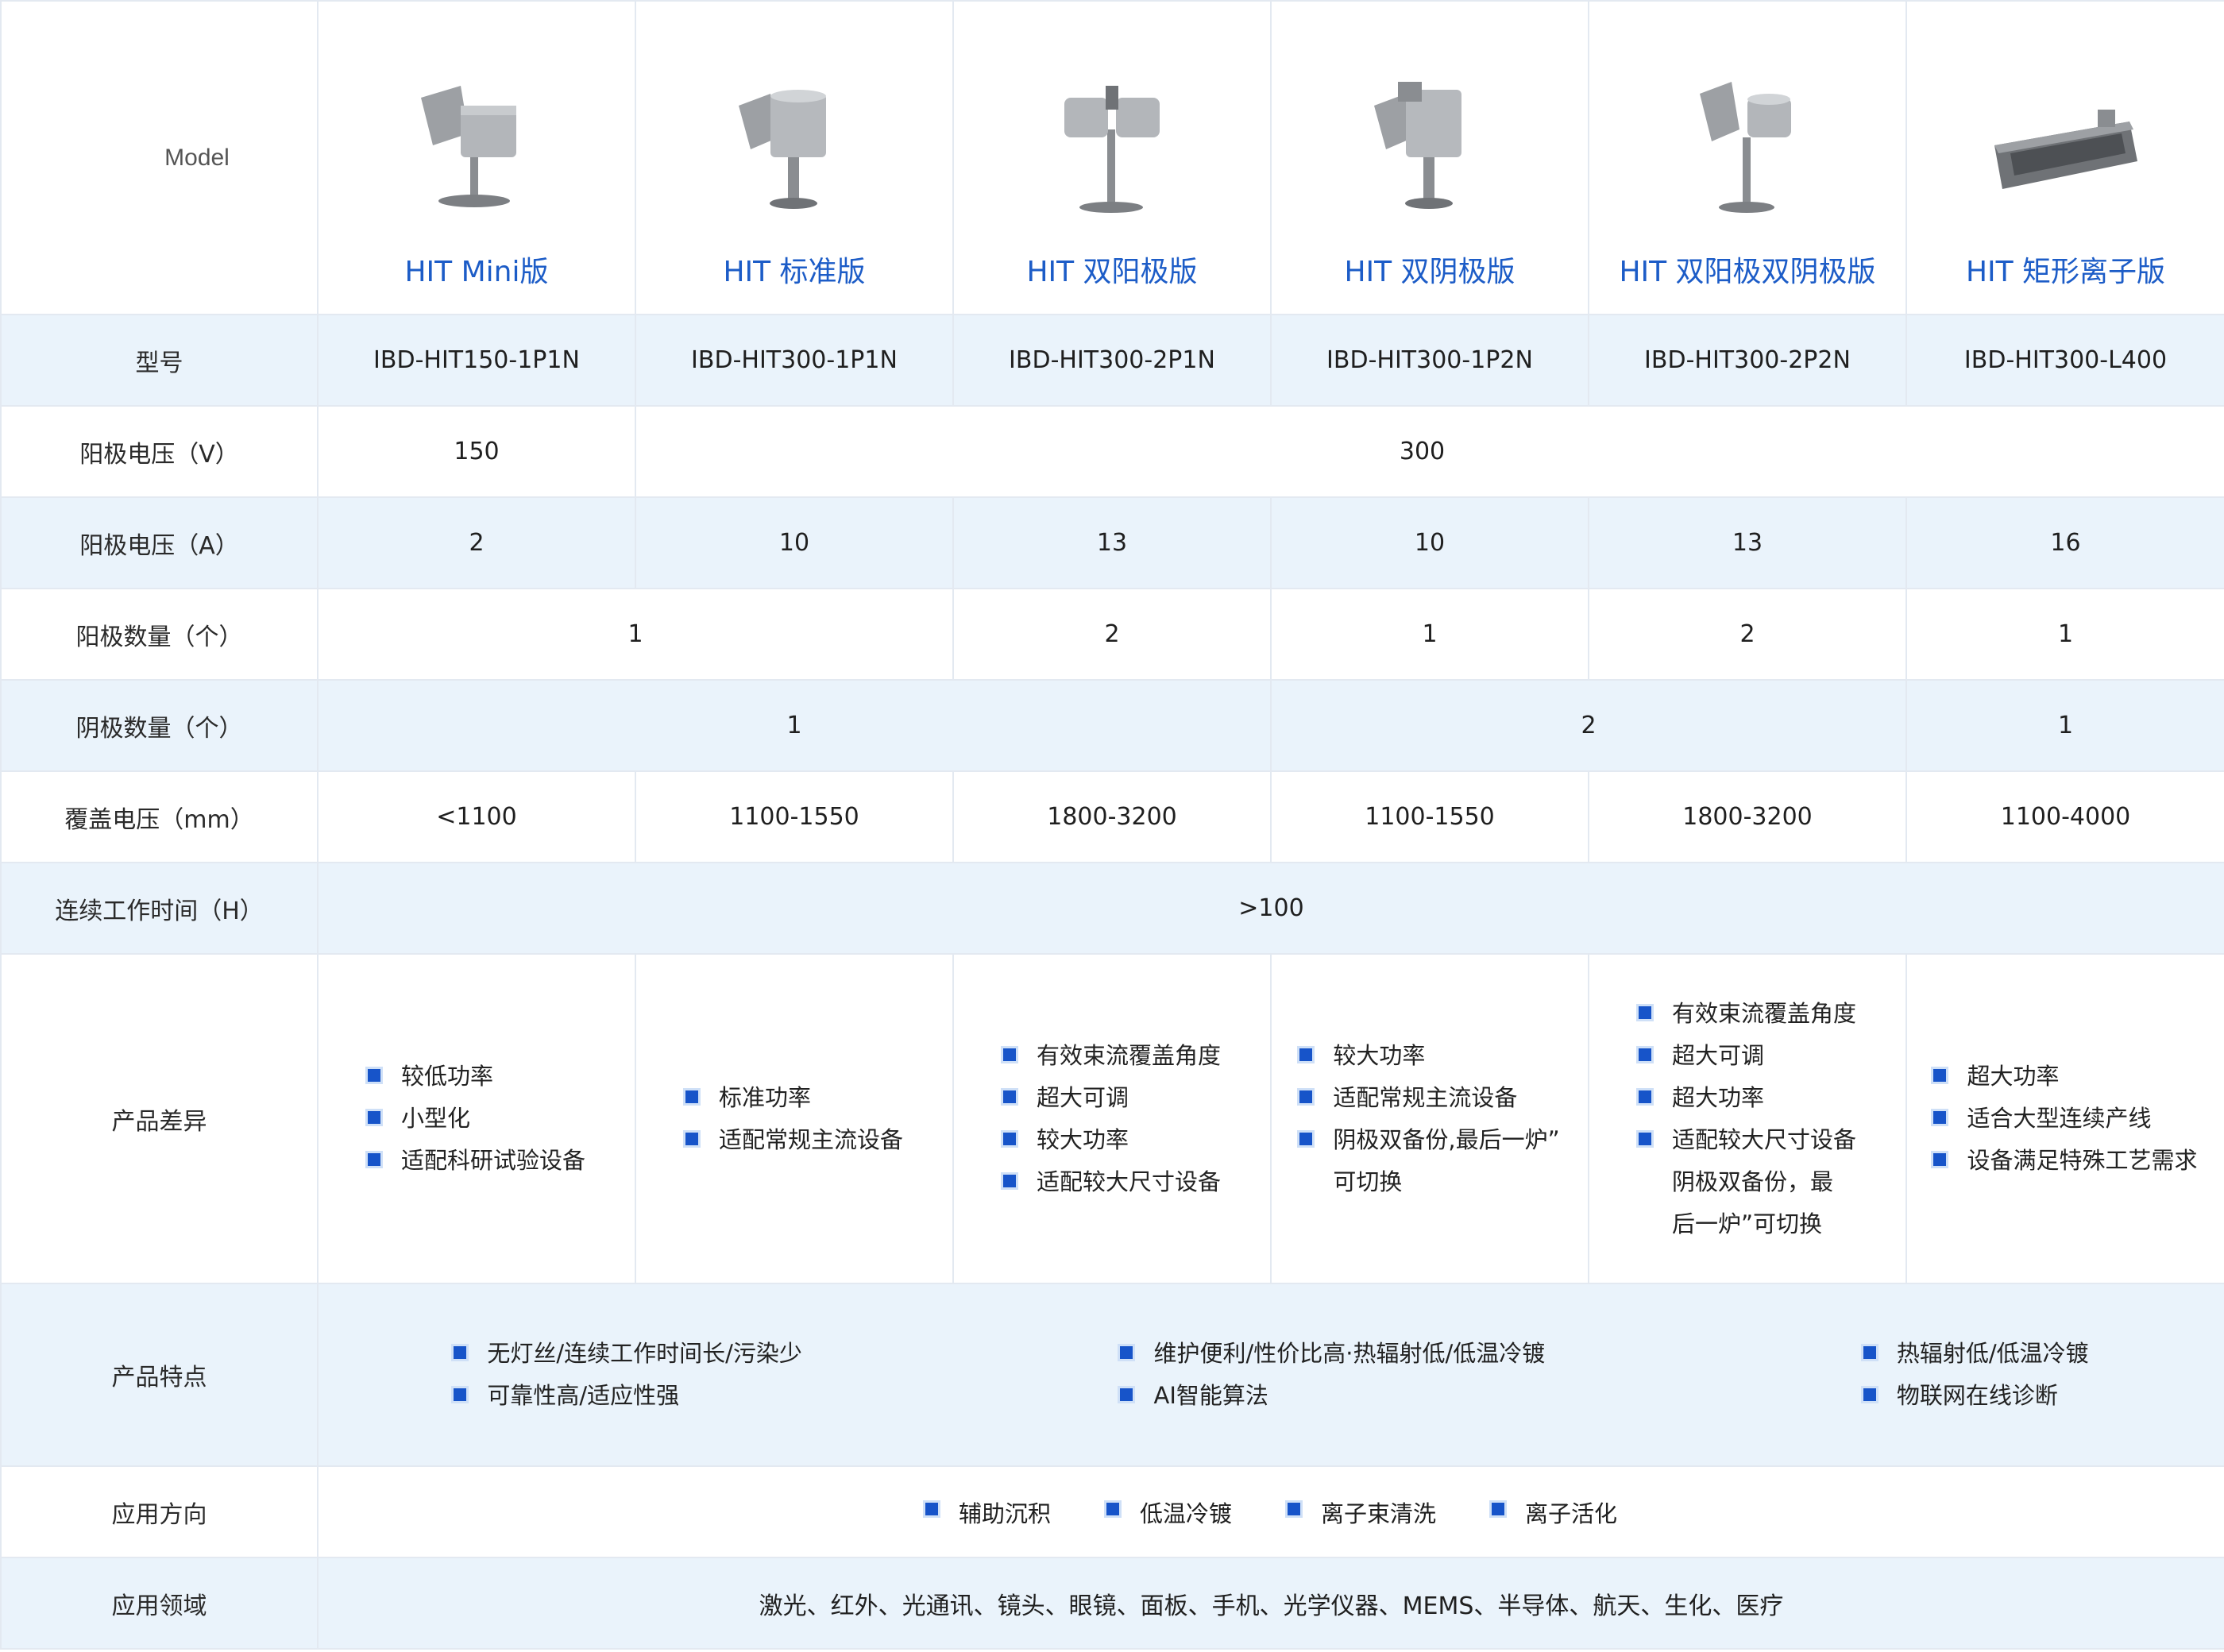 This screenshot has width=2224, height=1652. I want to click on item-text: 有效束流覆盖角度, so click(1763, 1013).